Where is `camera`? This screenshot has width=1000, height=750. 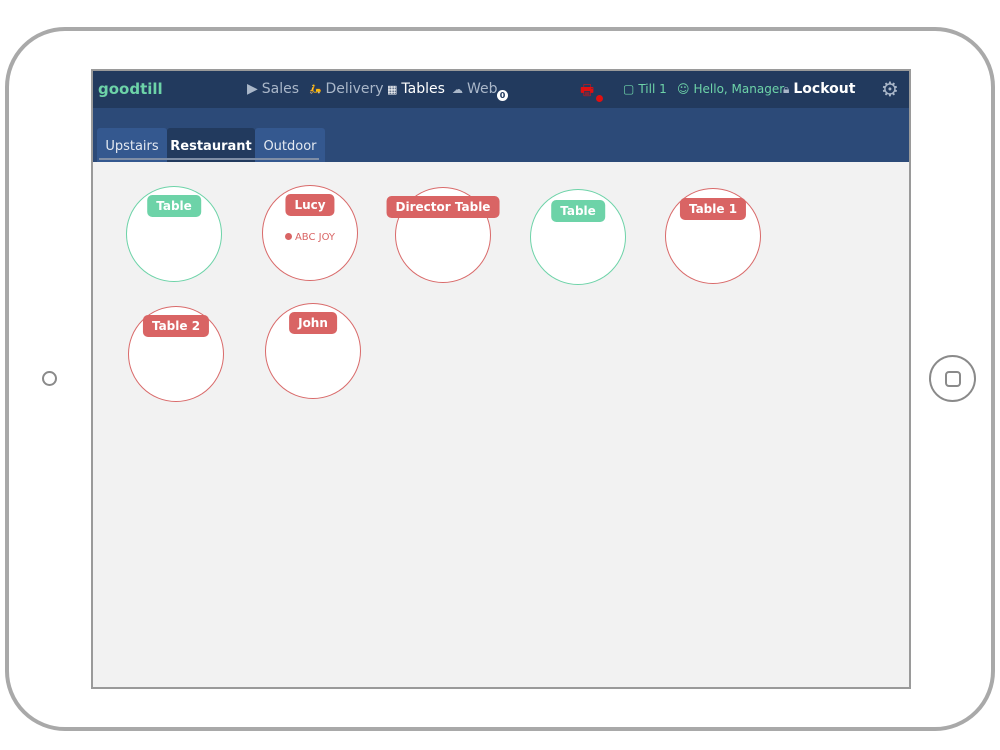
camera is located at coordinates (49, 378).